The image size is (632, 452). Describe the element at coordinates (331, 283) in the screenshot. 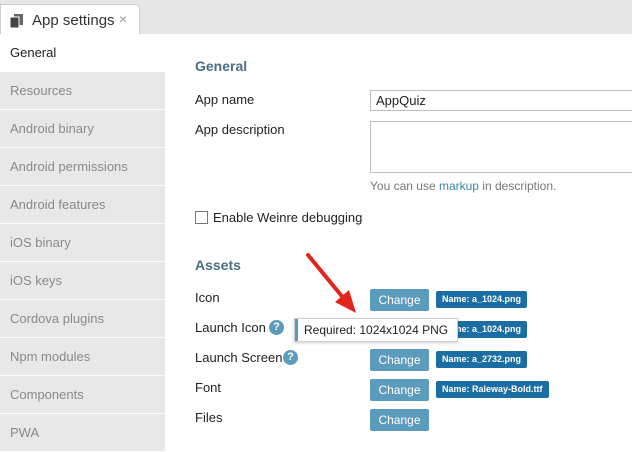

I see `annotation-arrow-icon` at that location.